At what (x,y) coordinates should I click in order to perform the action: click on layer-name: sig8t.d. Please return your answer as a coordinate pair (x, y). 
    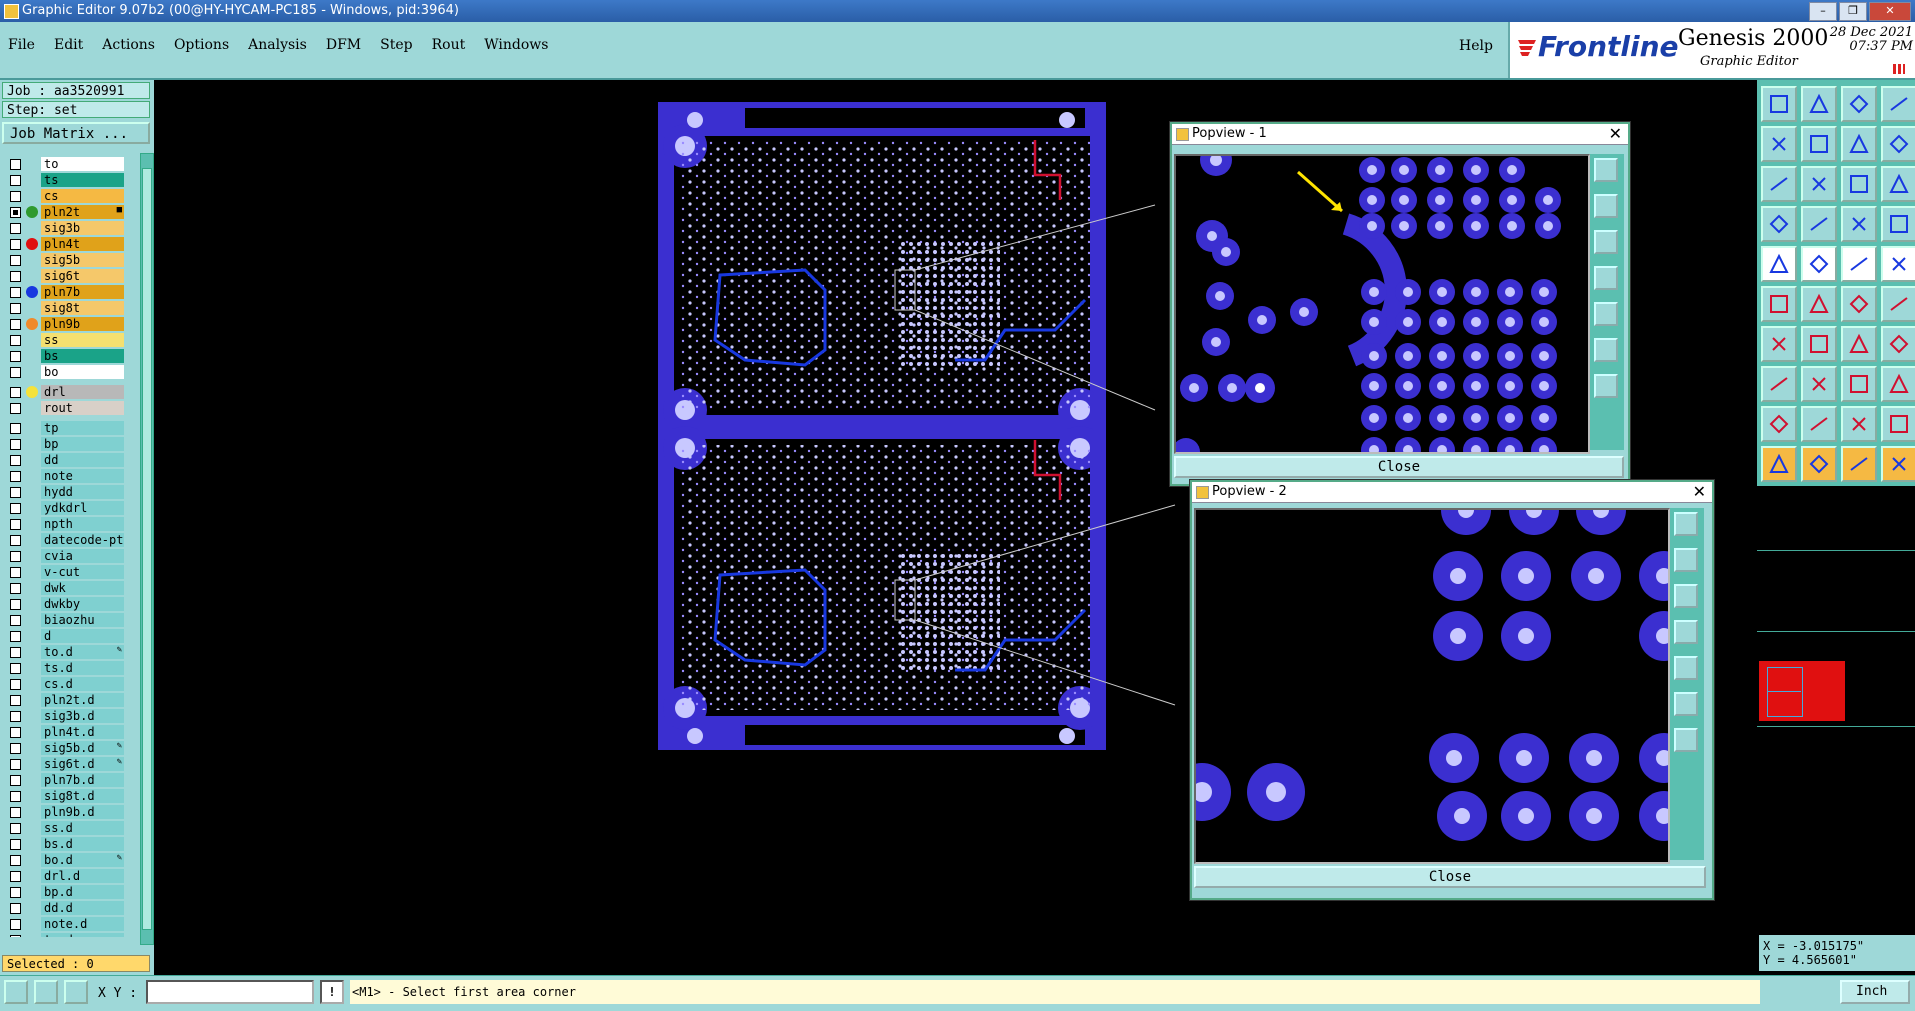
    Looking at the image, I should click on (82, 796).